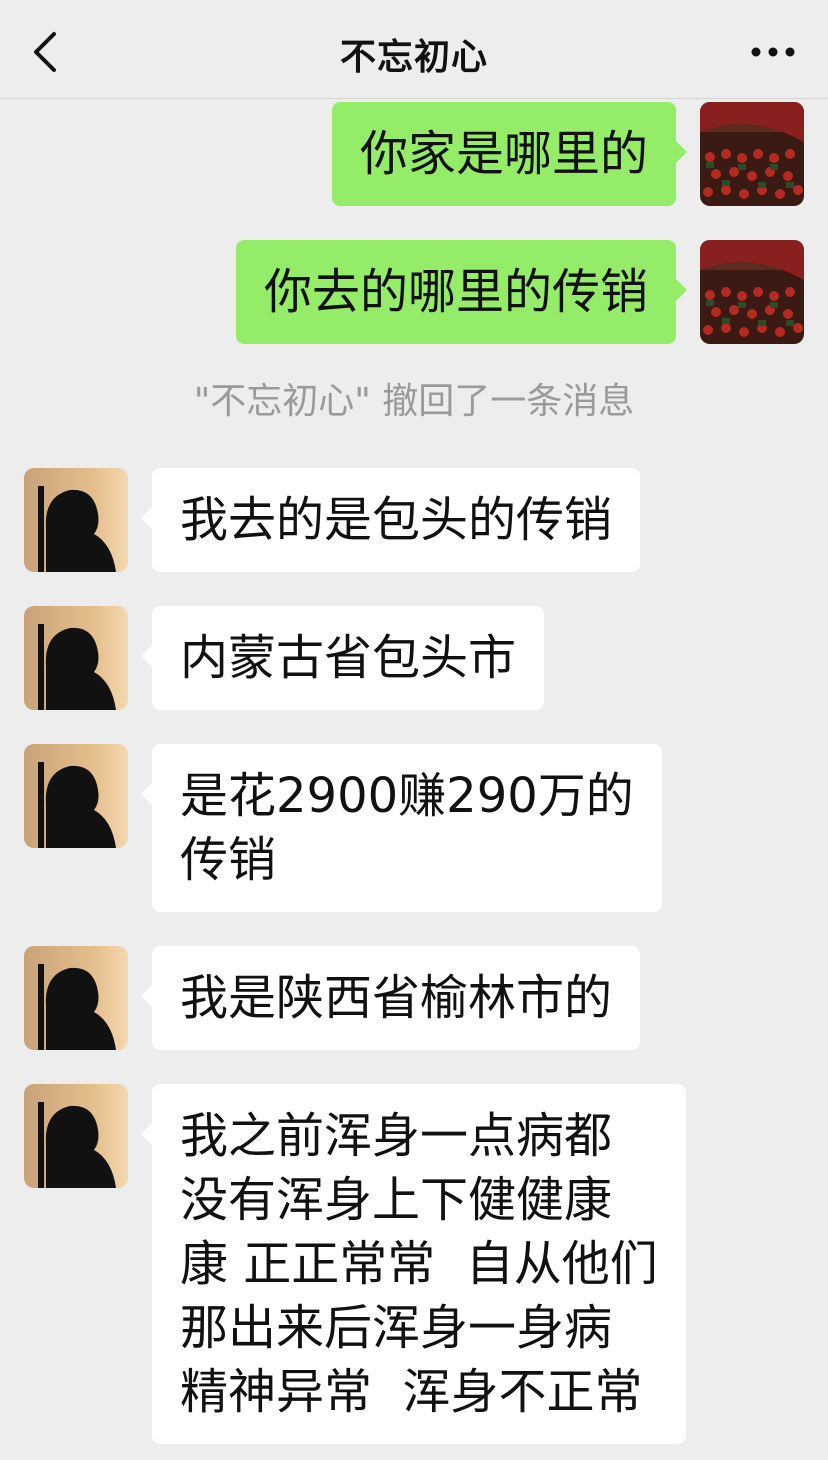  Describe the element at coordinates (414, 401) in the screenshot. I see `recall-notice: "不忘初心" 撤回了一条消息` at that location.